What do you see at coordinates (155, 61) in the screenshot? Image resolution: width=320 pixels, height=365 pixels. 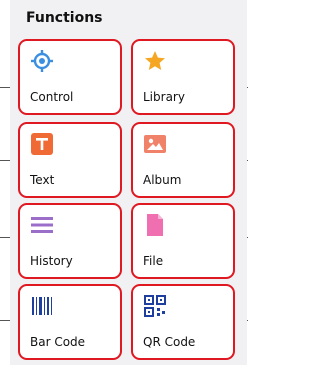 I see `star-icon` at bounding box center [155, 61].